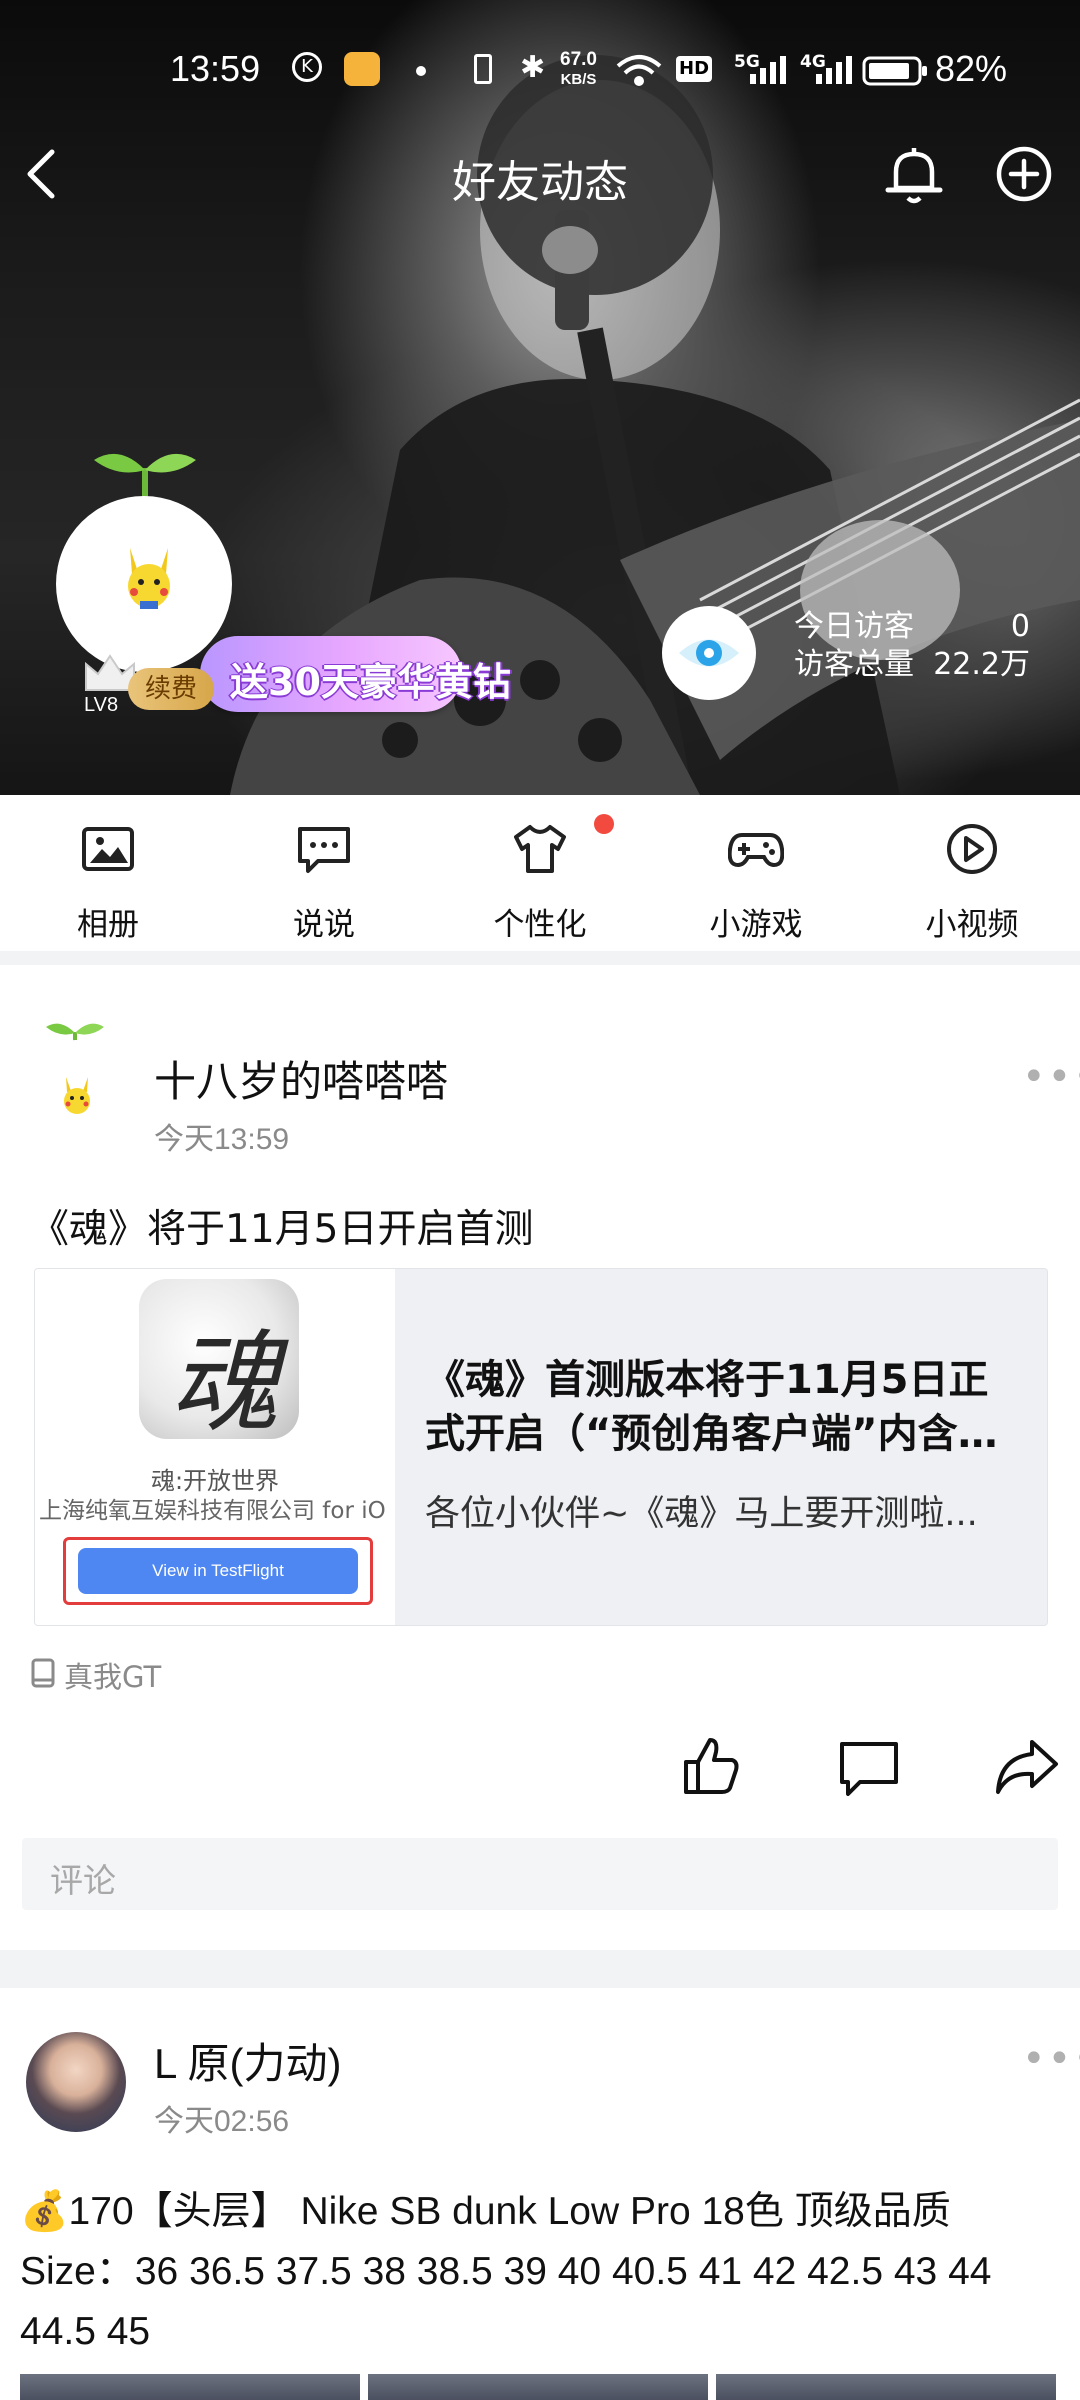 Image resolution: width=1080 pixels, height=2400 pixels. I want to click on like-icon, so click(711, 1765).